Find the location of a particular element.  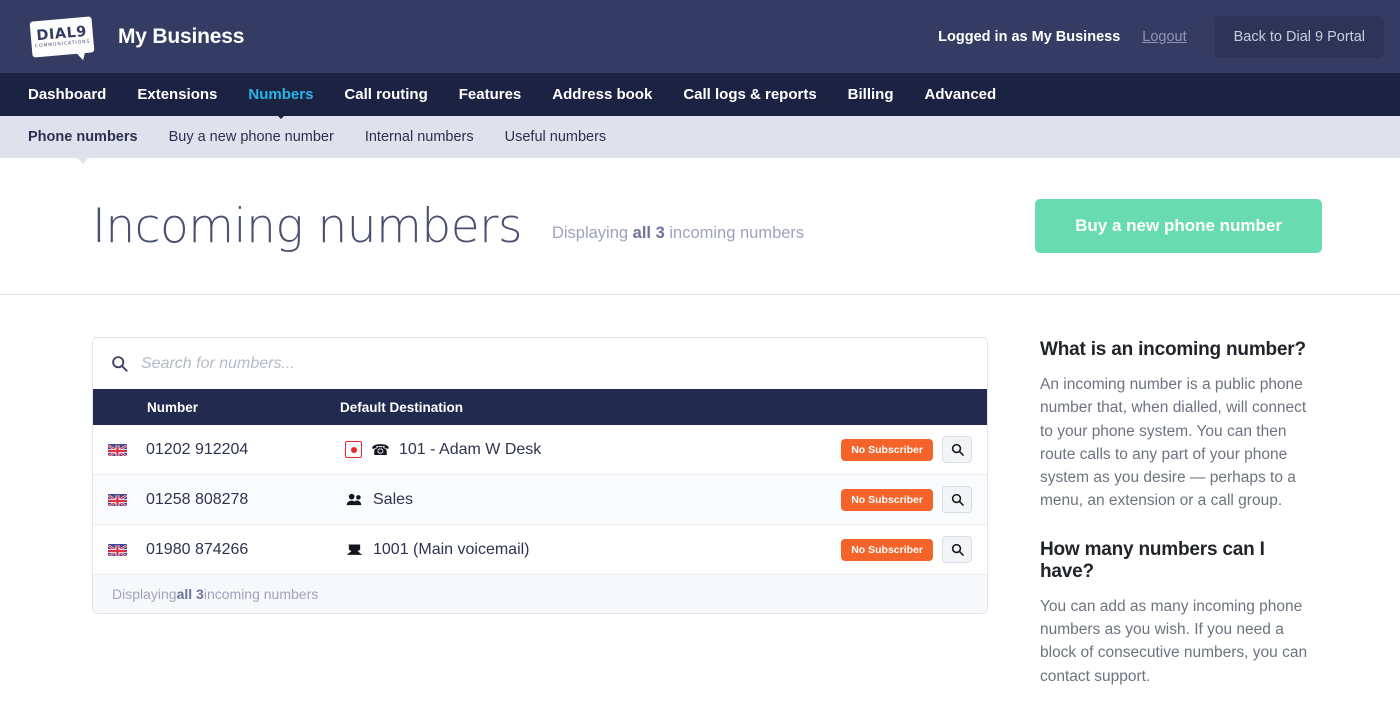

footer-count: all 3 is located at coordinates (190, 594).